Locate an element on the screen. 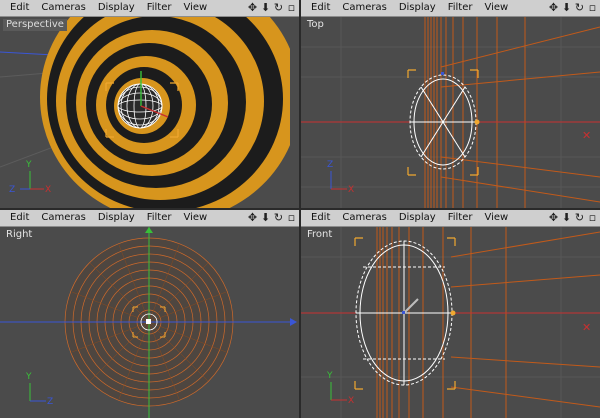 This screenshot has width=600, height=418. divider-horizontal is located at coordinates (300, 209).